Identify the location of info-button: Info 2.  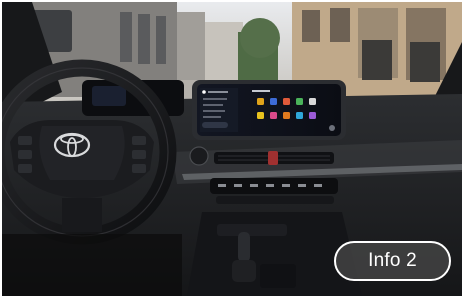
(392, 261).